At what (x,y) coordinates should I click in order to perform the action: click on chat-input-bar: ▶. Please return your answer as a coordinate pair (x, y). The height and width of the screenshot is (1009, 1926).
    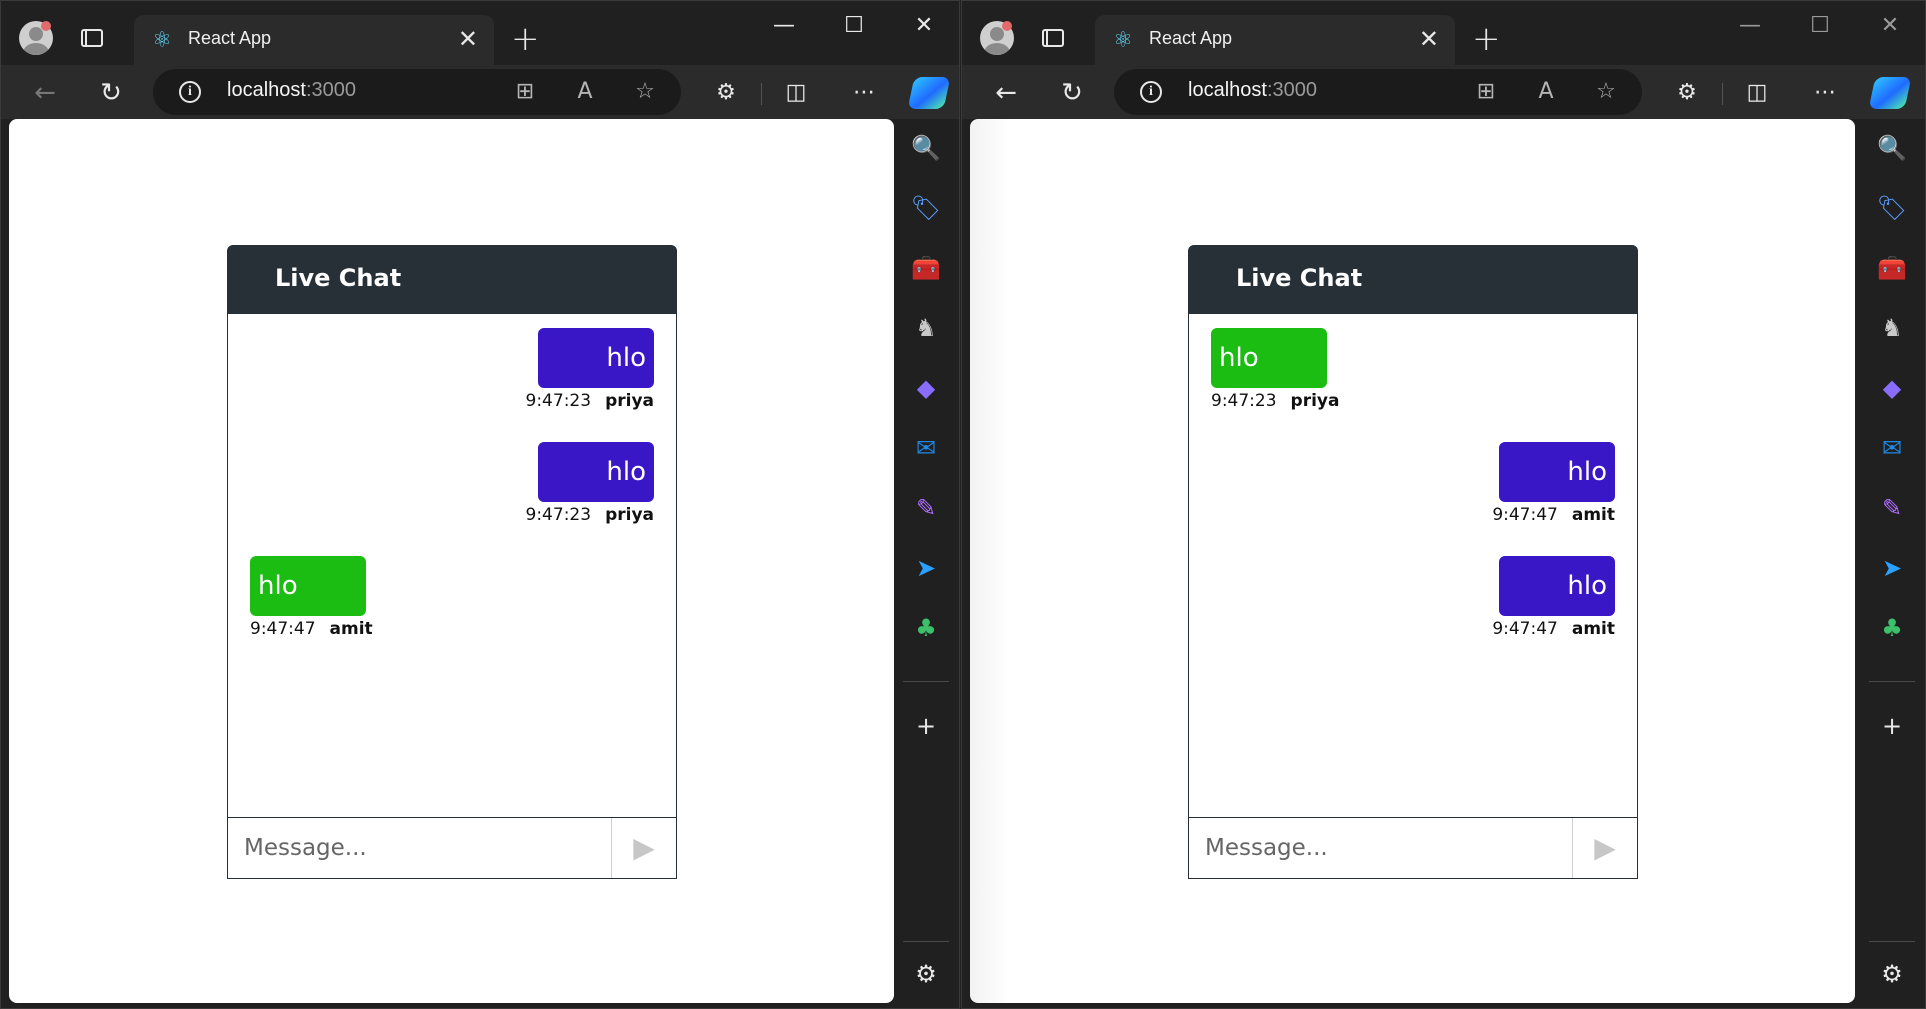
    Looking at the image, I should click on (452, 848).